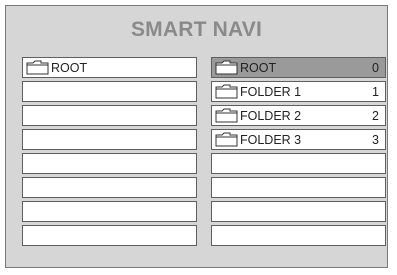 The width and height of the screenshot is (397, 275). What do you see at coordinates (375, 115) in the screenshot?
I see `item-count: 2` at bounding box center [375, 115].